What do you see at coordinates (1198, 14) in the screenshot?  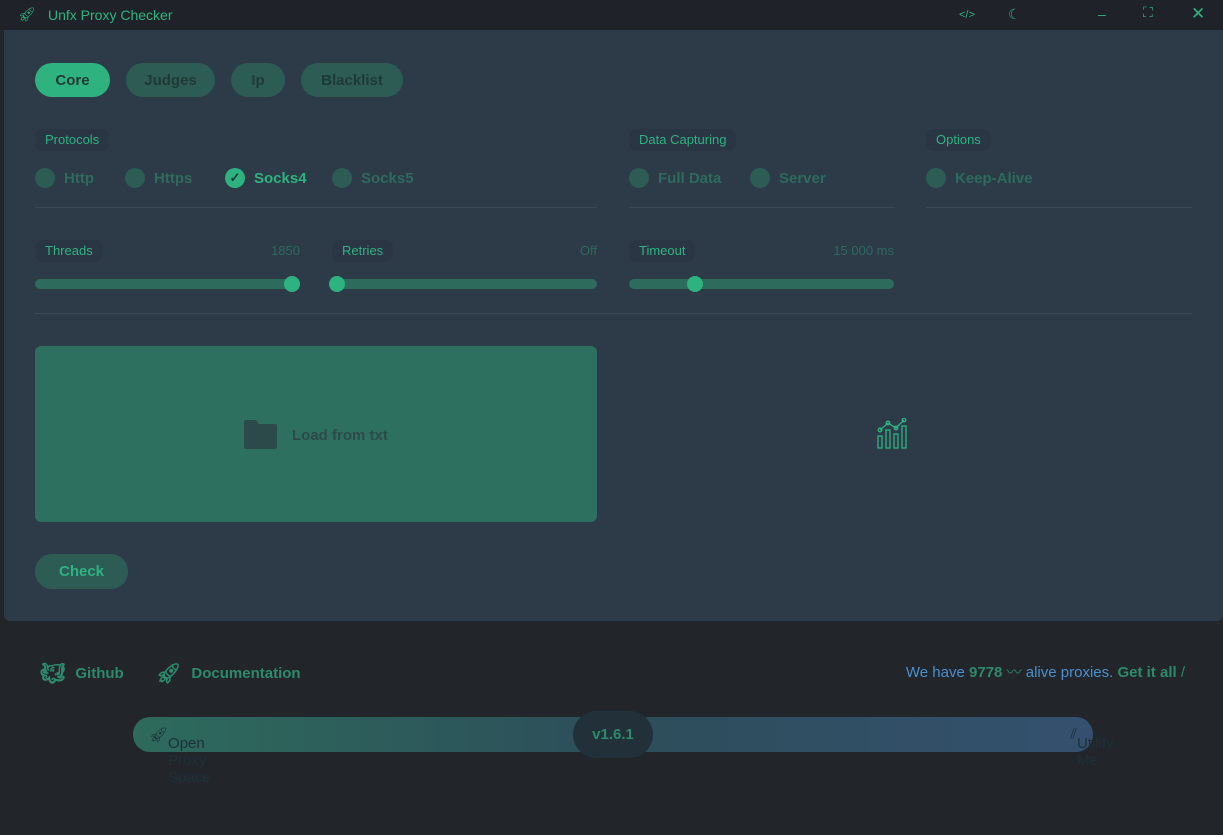 I see `close-icon: ✕` at bounding box center [1198, 14].